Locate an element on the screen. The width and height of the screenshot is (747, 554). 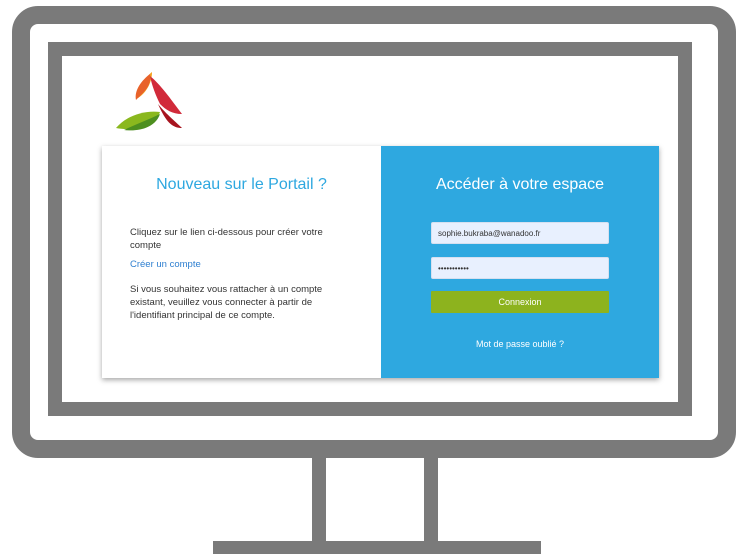
login-title: Accéder à votre espace is located at coordinates (520, 184).